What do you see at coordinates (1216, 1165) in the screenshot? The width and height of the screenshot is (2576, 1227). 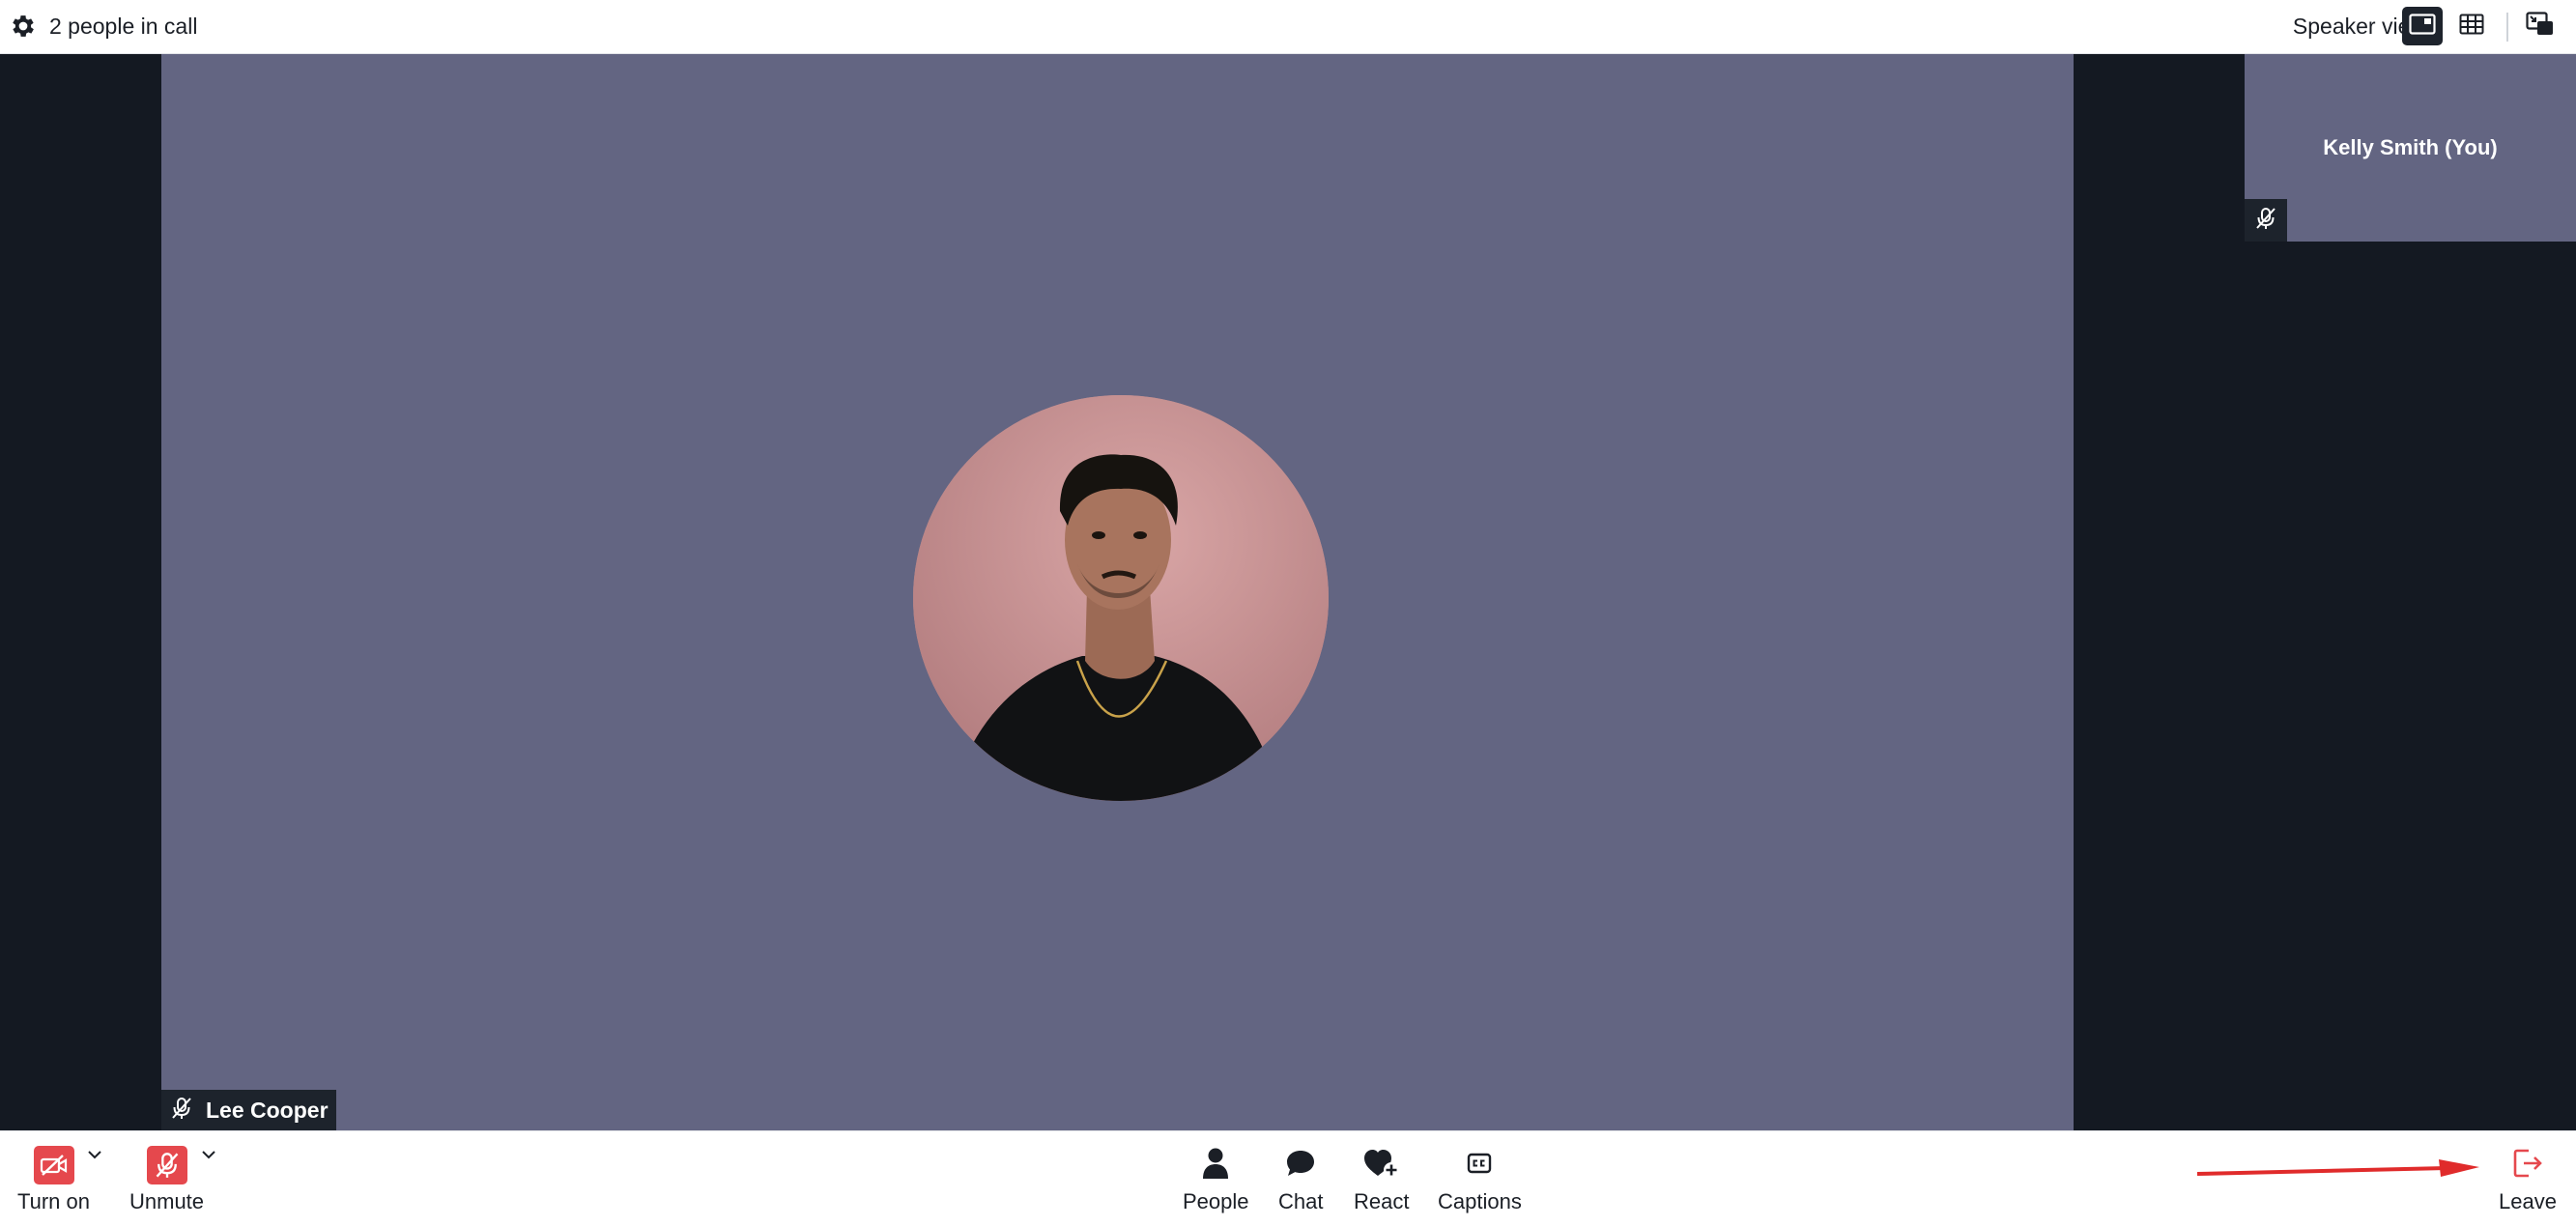 I see `person-icon` at bounding box center [1216, 1165].